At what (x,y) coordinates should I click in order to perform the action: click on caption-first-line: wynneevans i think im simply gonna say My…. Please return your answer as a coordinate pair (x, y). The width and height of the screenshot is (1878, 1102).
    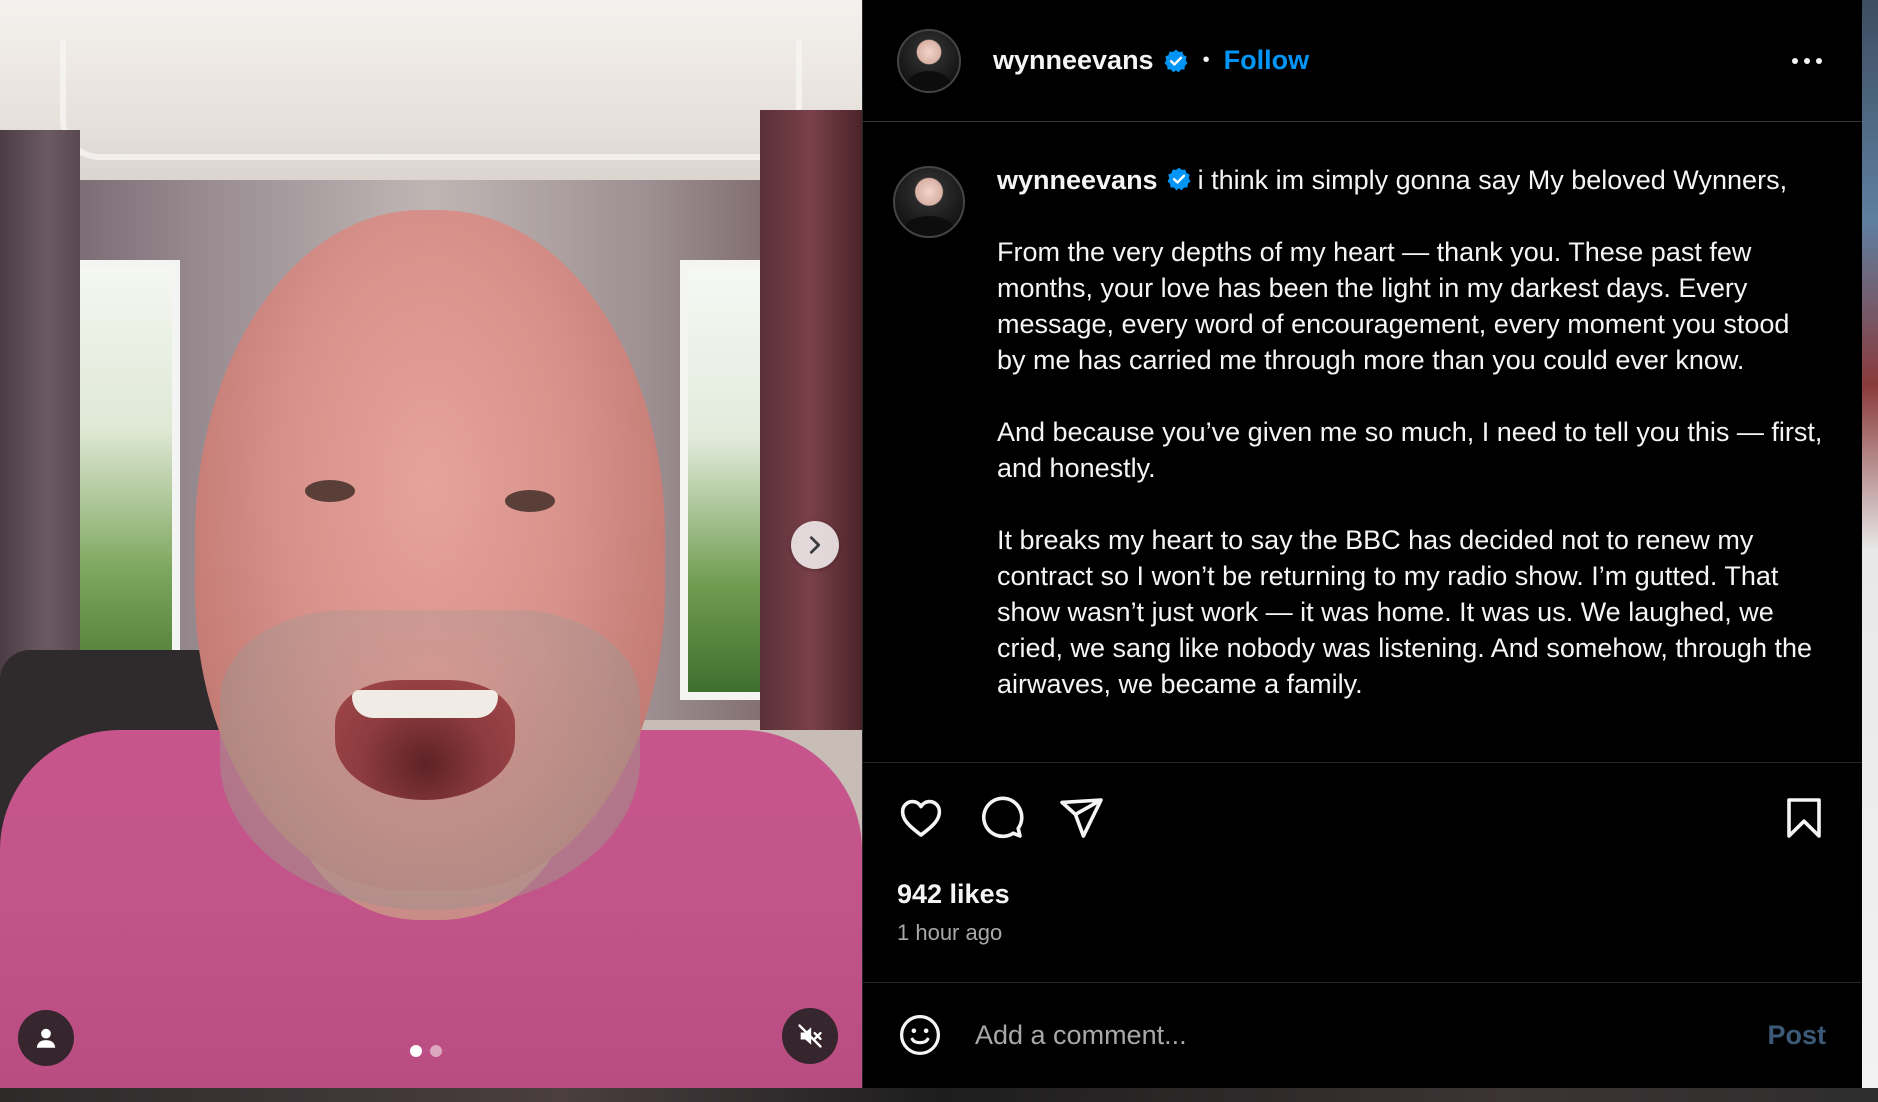
    Looking at the image, I should click on (1410, 180).